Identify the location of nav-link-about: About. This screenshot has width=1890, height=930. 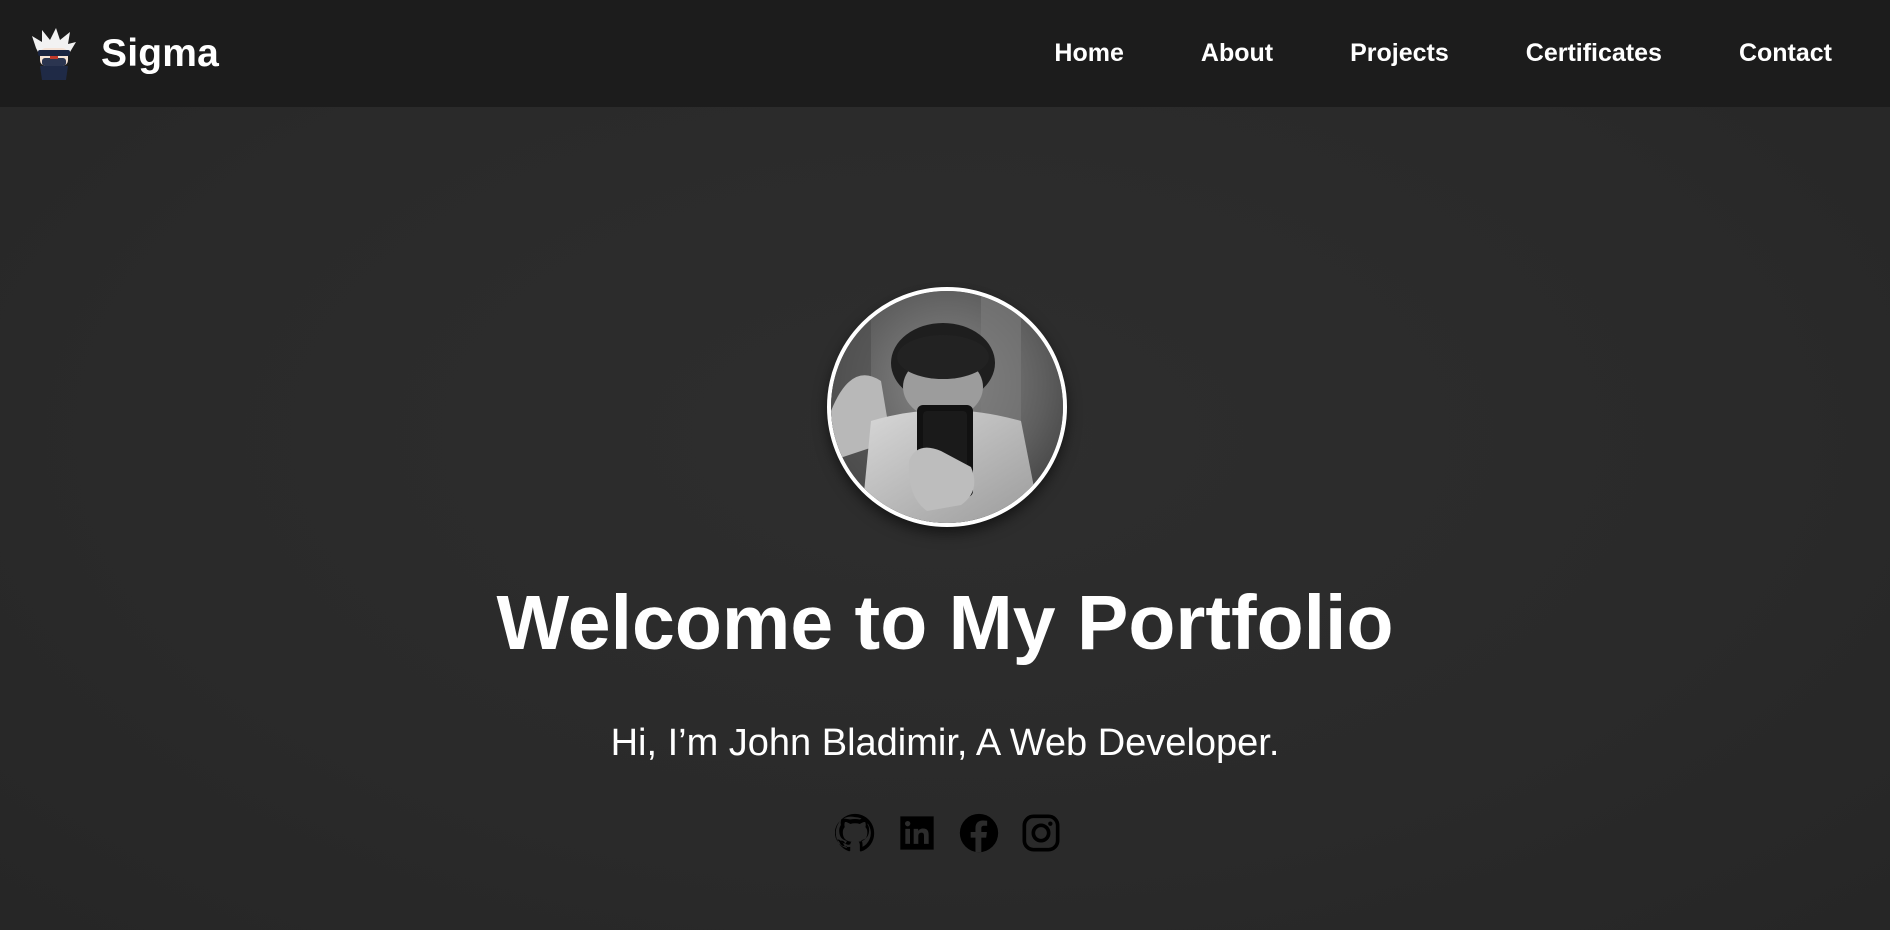
(1237, 53).